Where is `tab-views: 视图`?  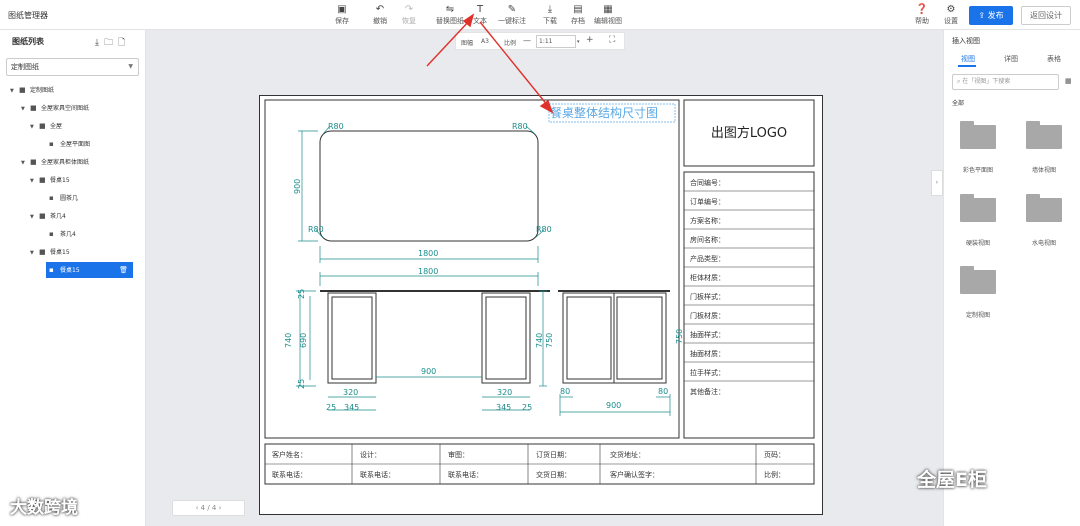 tab-views: 视图 is located at coordinates (968, 59).